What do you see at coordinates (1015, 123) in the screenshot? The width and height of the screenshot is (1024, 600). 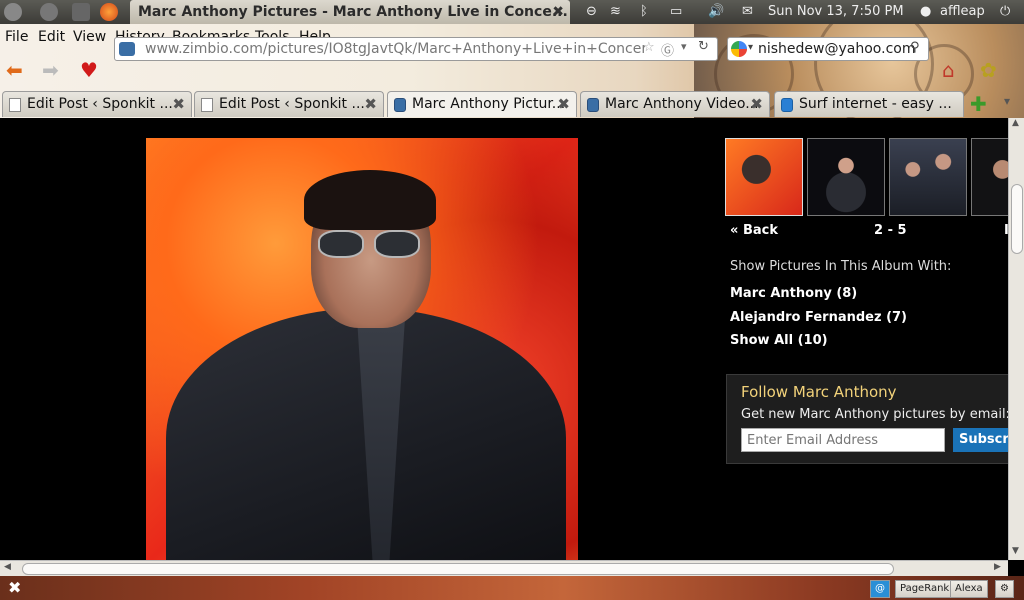 I see `scroll-up-icon: ▲` at bounding box center [1015, 123].